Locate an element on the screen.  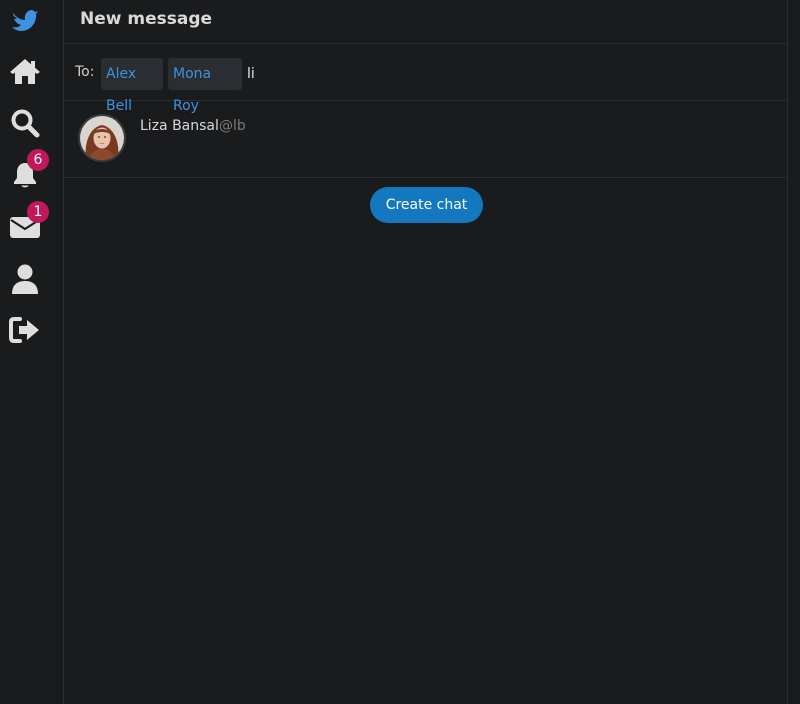
to-label: To: is located at coordinates (85, 72).